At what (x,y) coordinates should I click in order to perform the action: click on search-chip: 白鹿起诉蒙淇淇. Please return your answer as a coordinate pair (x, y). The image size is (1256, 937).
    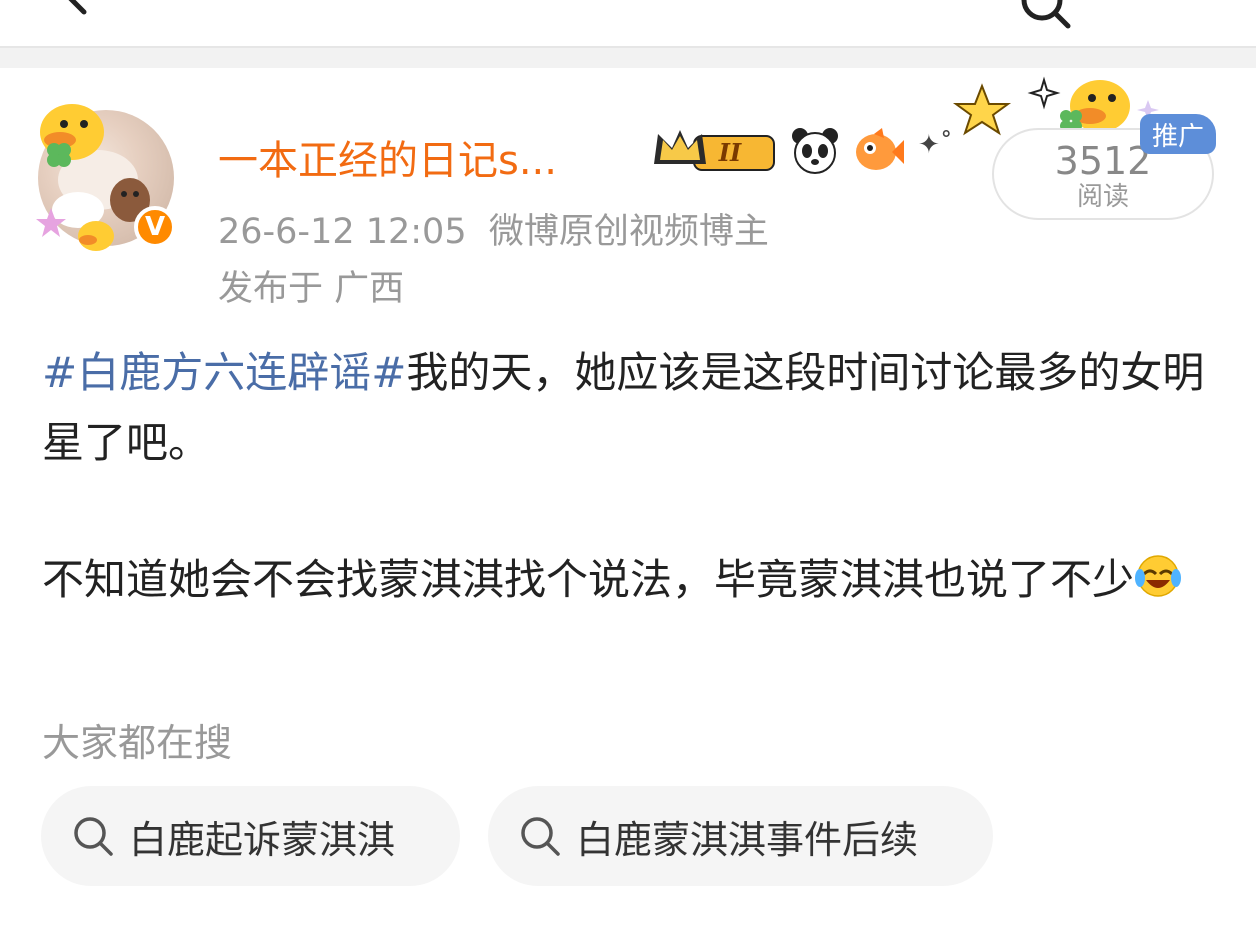
    Looking at the image, I should click on (250, 836).